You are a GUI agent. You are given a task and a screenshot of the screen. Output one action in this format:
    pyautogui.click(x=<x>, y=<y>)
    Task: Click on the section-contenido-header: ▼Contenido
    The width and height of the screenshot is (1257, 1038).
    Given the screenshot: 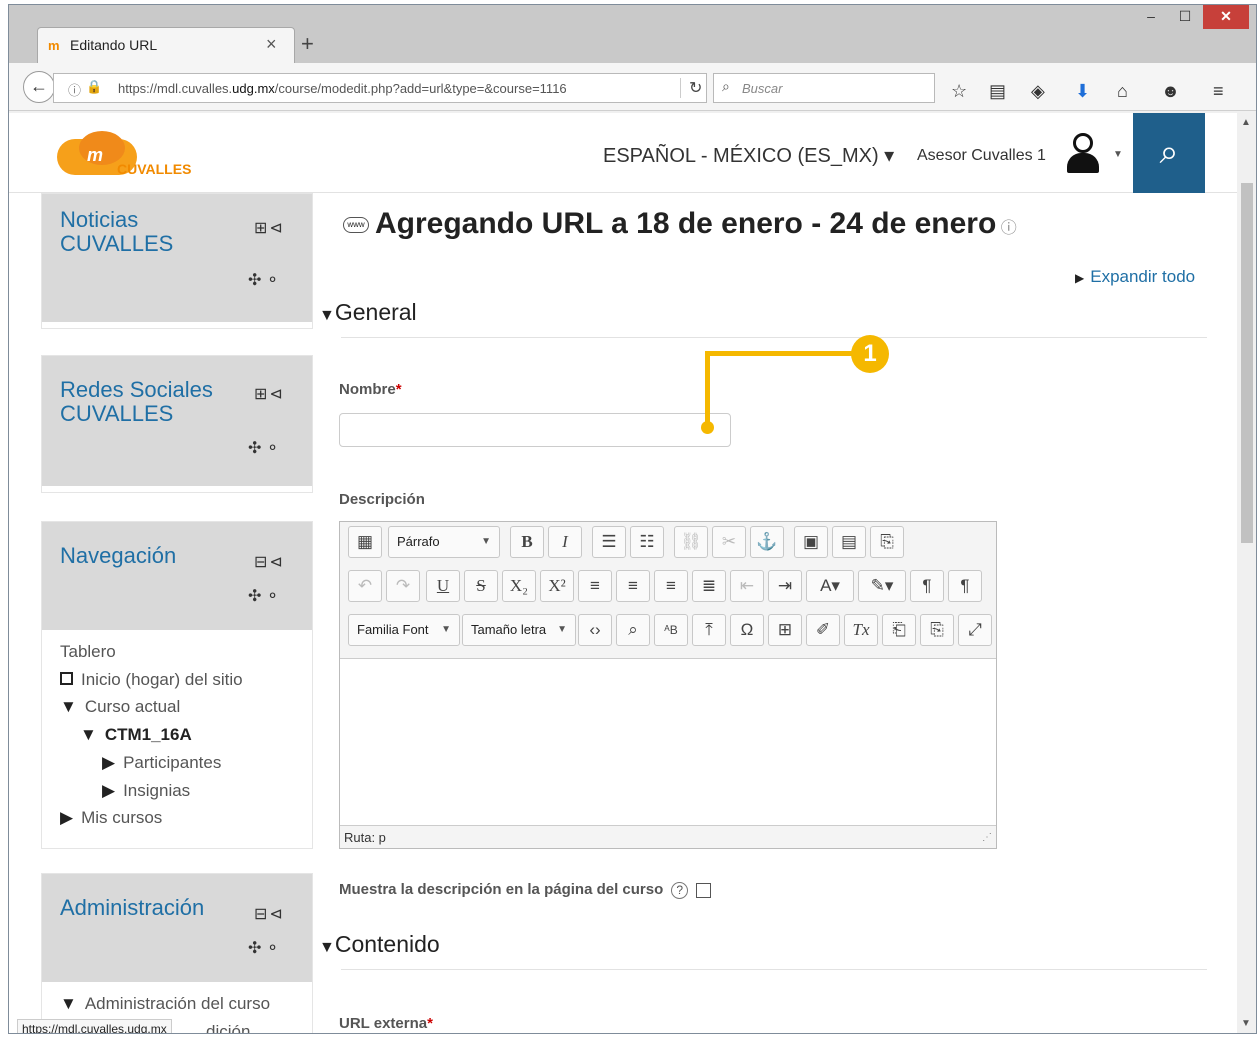 What is the action you would take?
    pyautogui.click(x=379, y=944)
    